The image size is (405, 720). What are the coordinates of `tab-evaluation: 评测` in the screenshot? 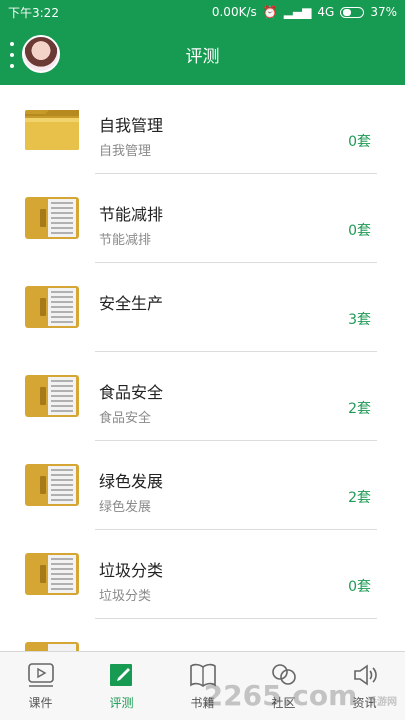 It's located at (121, 686).